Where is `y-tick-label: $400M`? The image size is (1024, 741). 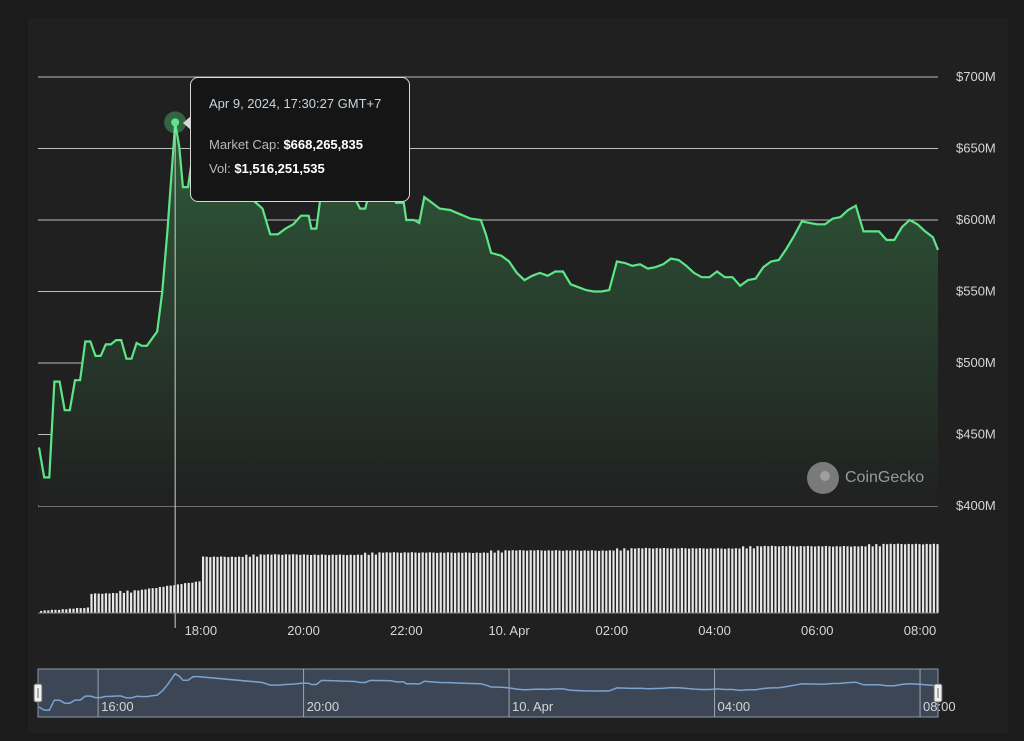
y-tick-label: $400M is located at coordinates (976, 505).